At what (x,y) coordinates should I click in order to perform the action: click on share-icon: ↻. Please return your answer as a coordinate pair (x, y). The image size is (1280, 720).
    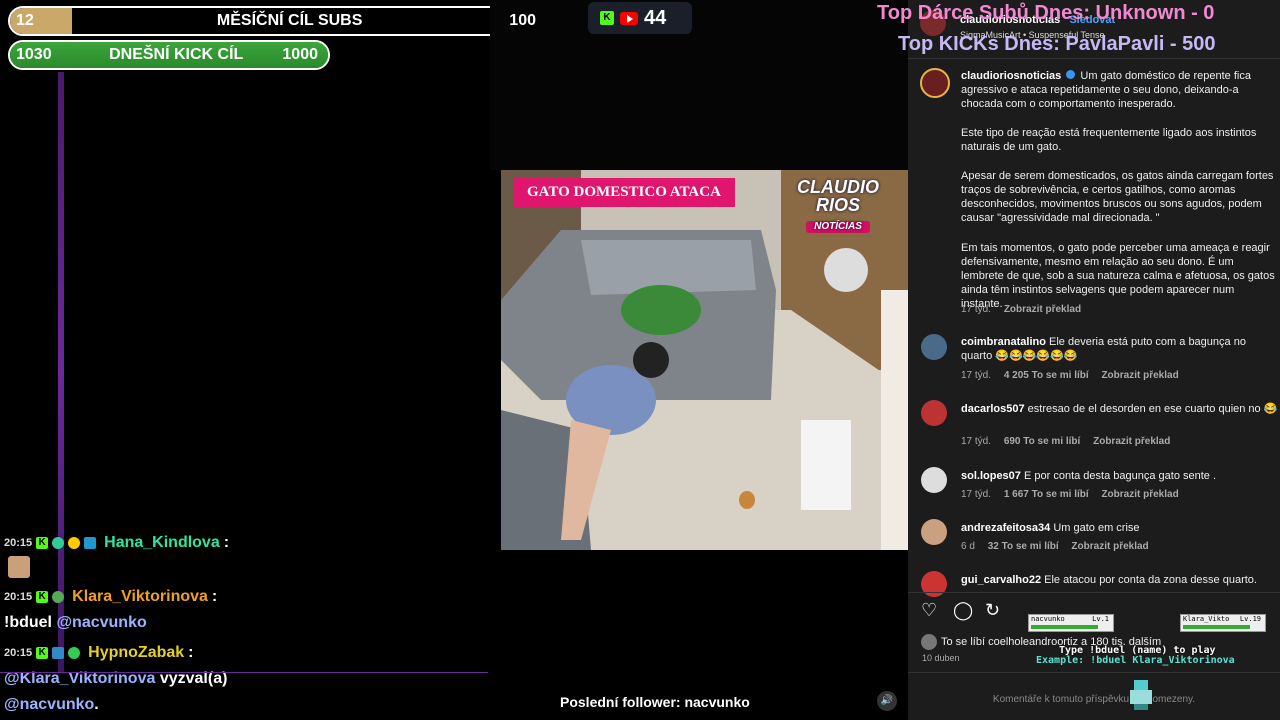
    Looking at the image, I should click on (992, 610).